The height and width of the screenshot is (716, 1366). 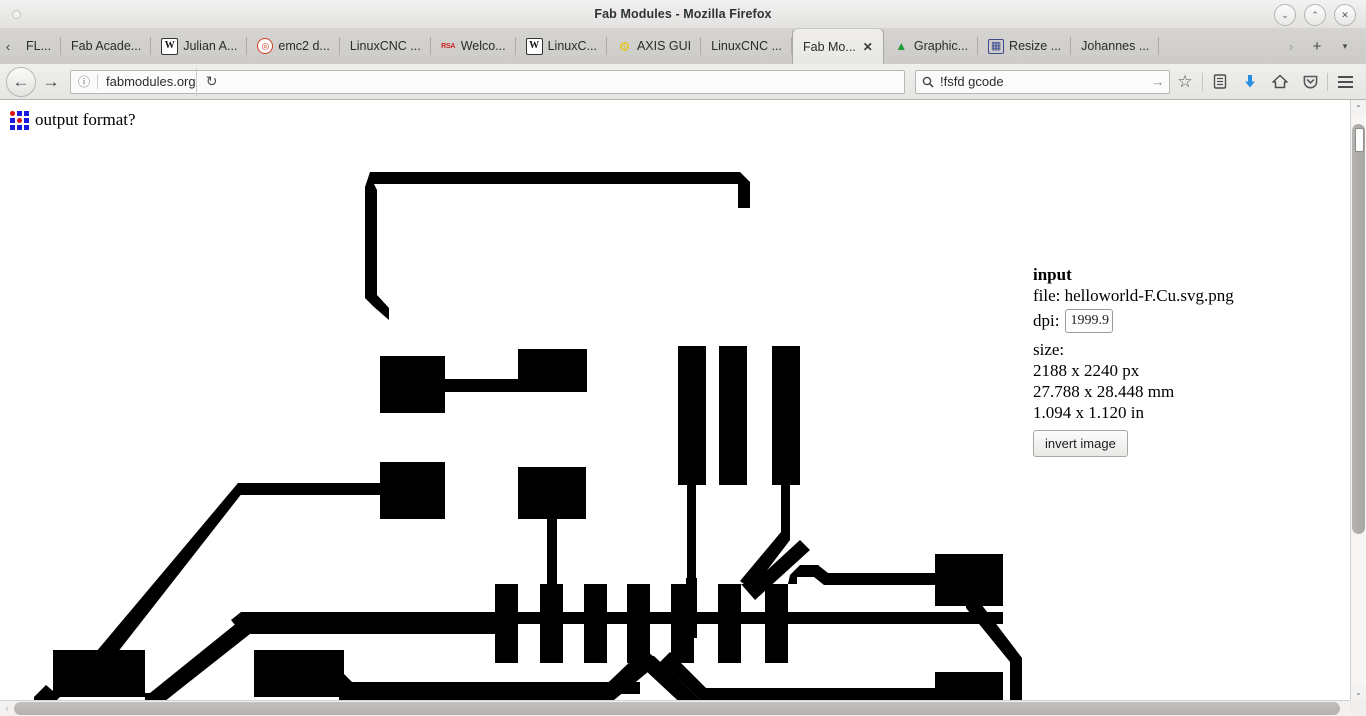 I want to click on search-bar: !fsfd gcode →, so click(x=1042, y=81).